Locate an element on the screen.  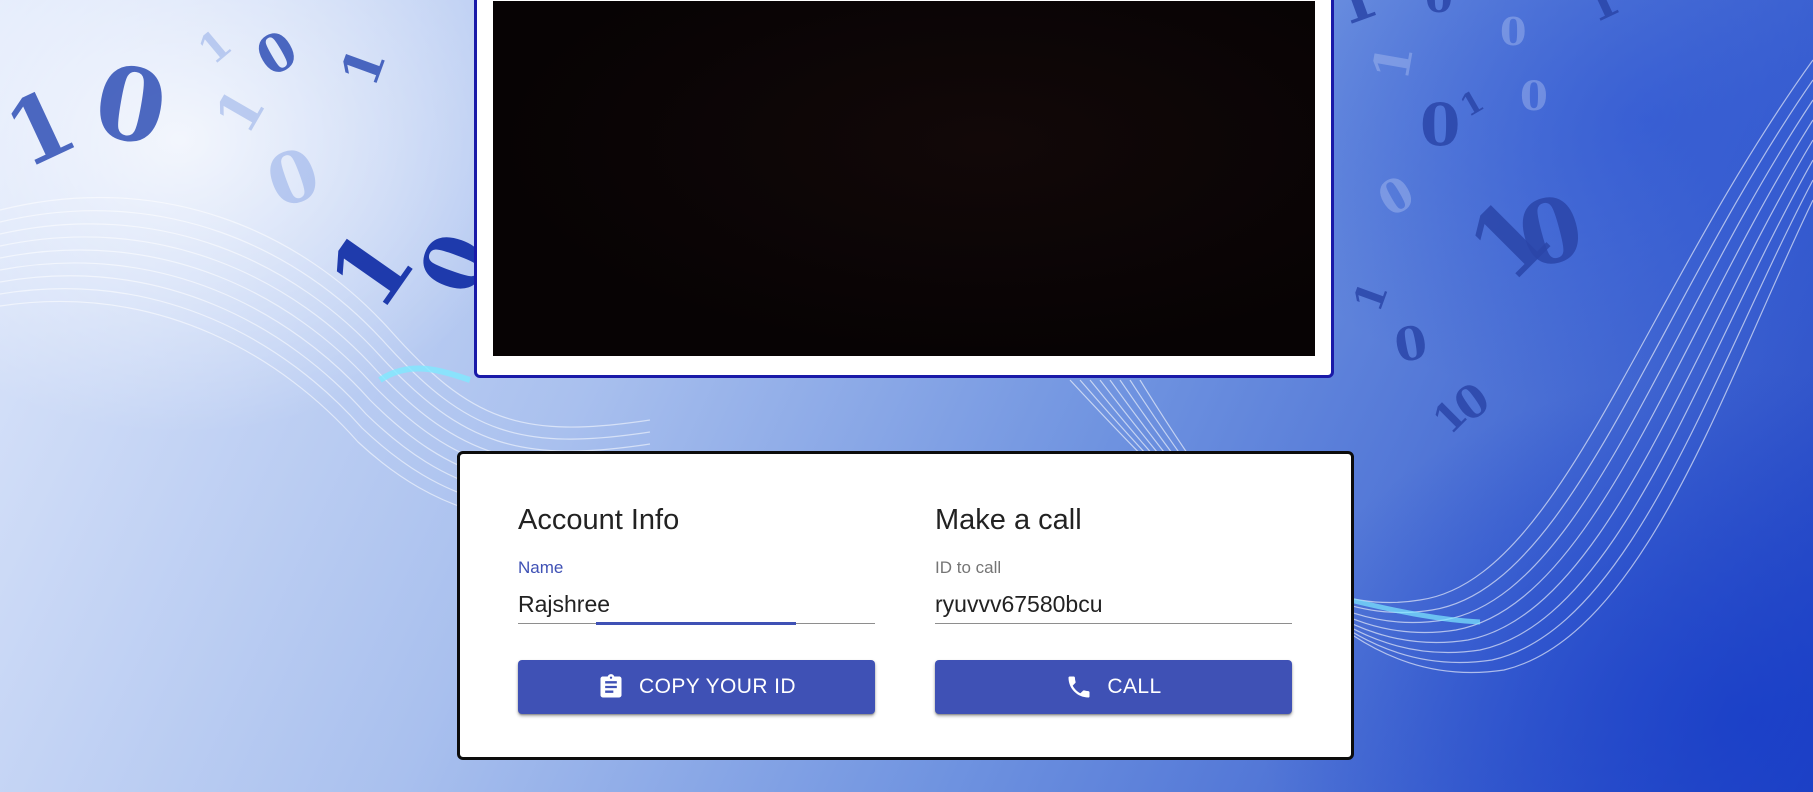
copy-id-button-label: COPY YOUR ID is located at coordinates (717, 686).